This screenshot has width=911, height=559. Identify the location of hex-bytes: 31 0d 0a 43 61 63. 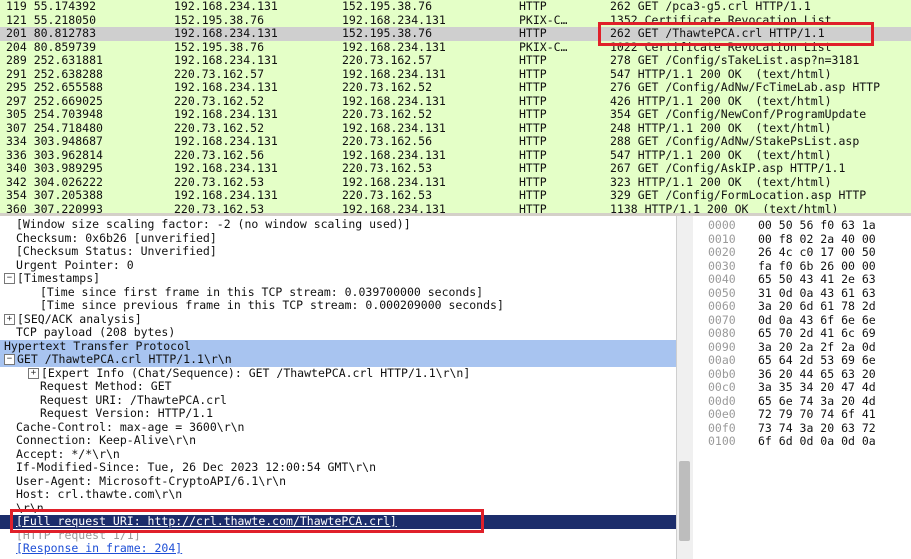
(817, 293).